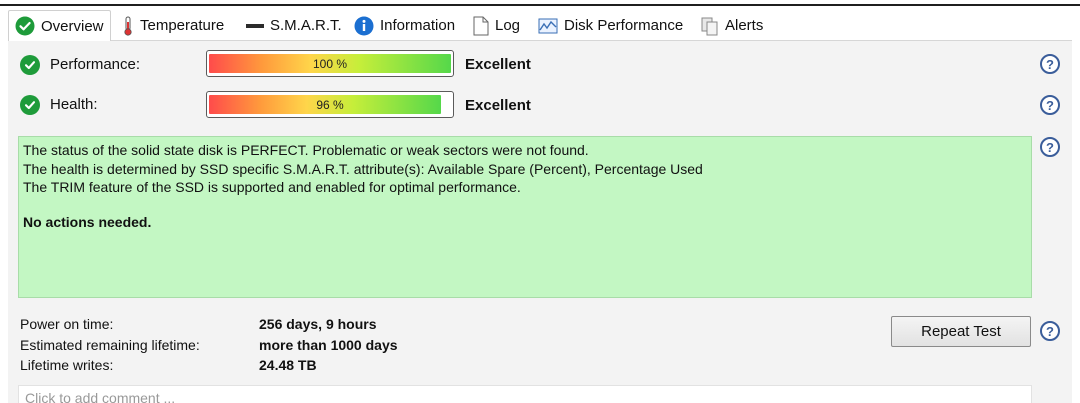 Image resolution: width=1080 pixels, height=403 pixels. I want to click on tab-log-label: Log, so click(508, 25).